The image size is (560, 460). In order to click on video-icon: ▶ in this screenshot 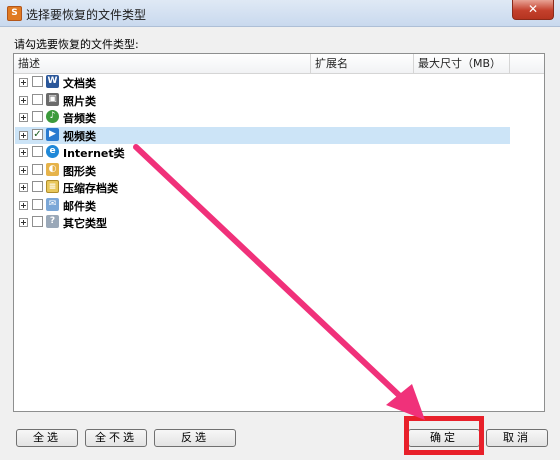, I will do `click(52, 134)`.